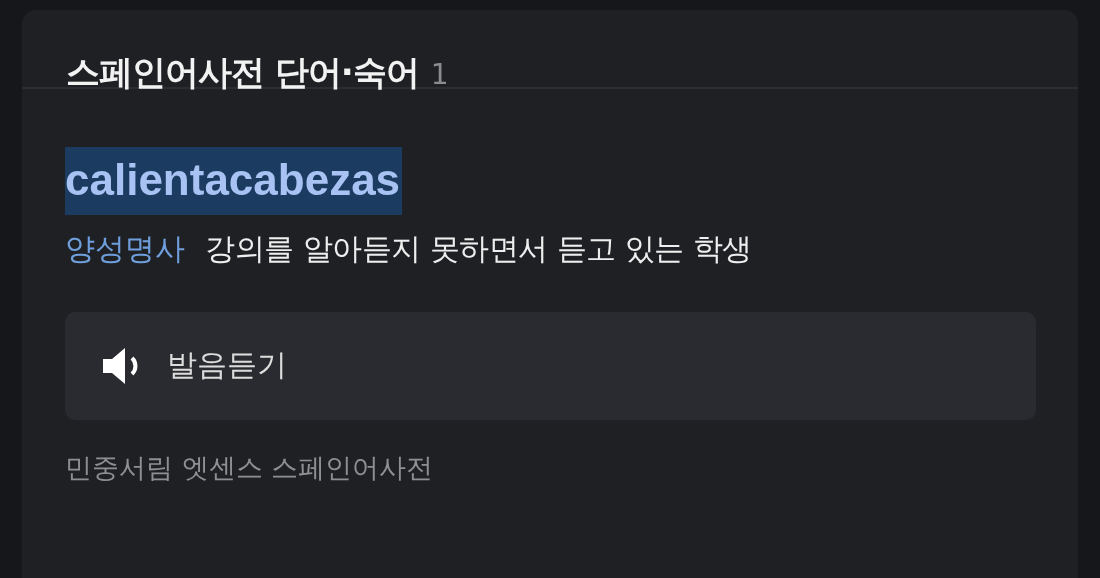  Describe the element at coordinates (478, 248) in the screenshot. I see `definition: 강의를 알아듣지 못하면서 듣고 있는 학생` at that location.